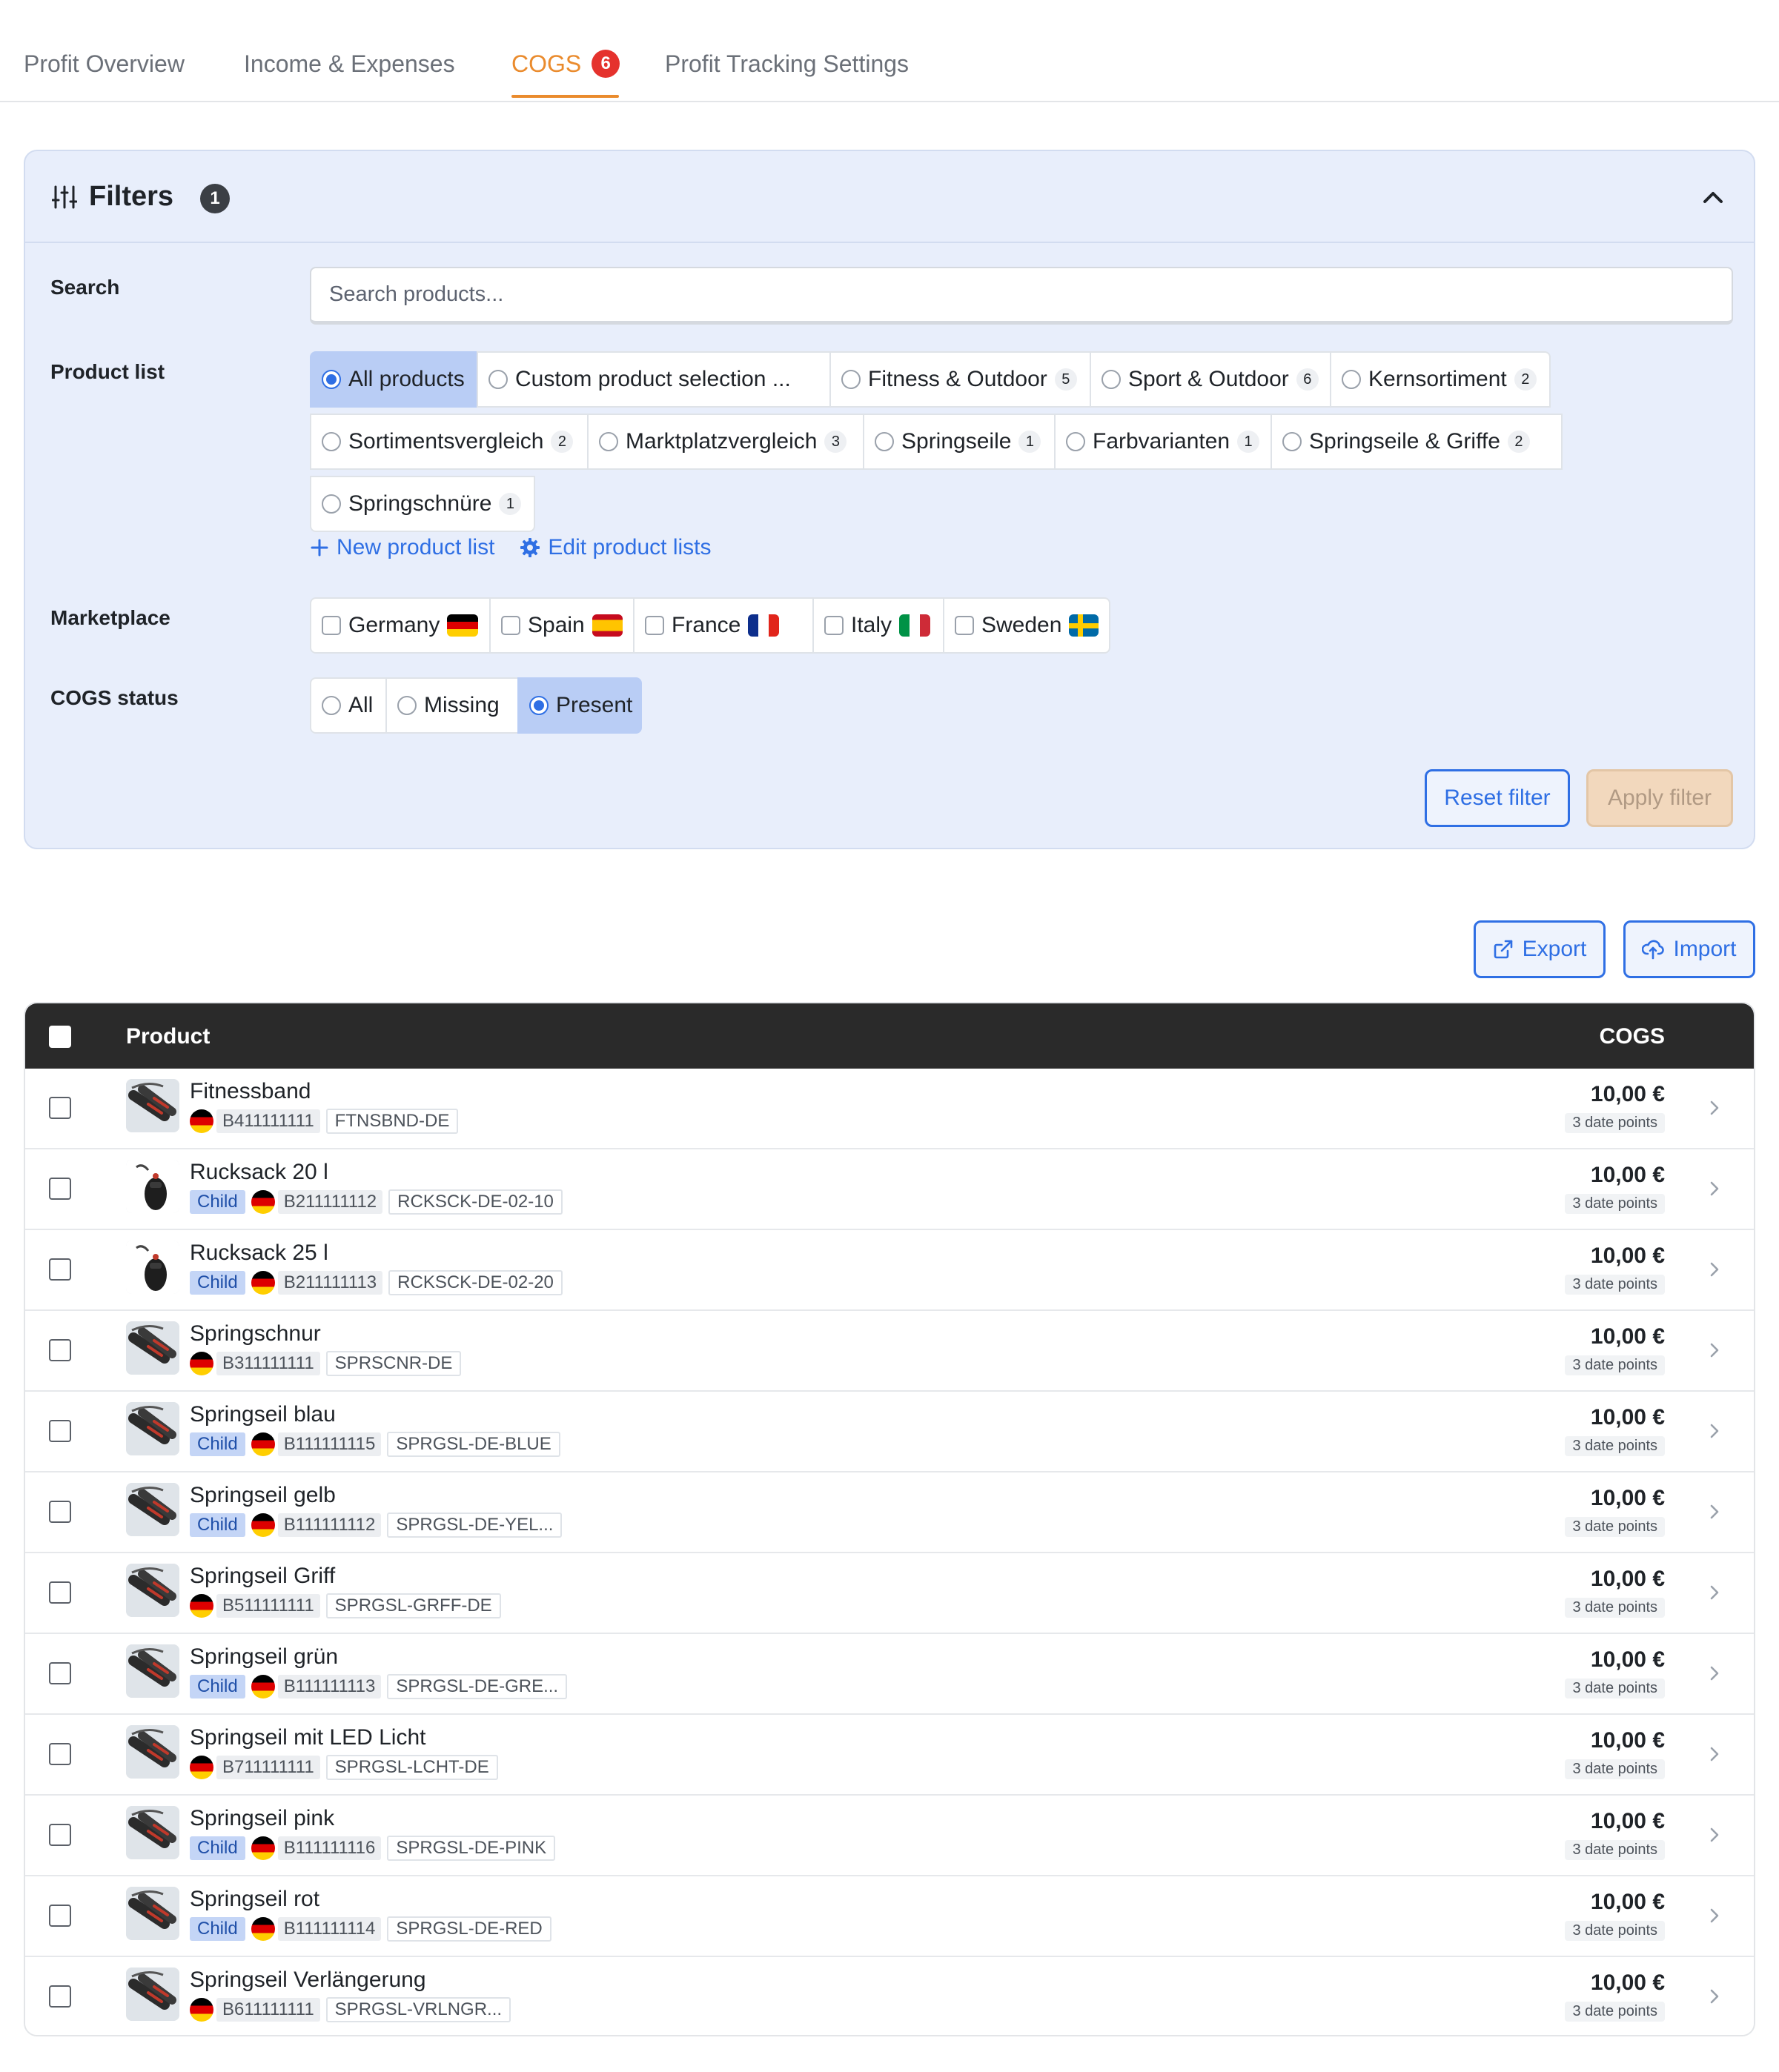  What do you see at coordinates (1497, 798) in the screenshot?
I see `reset-filter-button: Reset filter` at bounding box center [1497, 798].